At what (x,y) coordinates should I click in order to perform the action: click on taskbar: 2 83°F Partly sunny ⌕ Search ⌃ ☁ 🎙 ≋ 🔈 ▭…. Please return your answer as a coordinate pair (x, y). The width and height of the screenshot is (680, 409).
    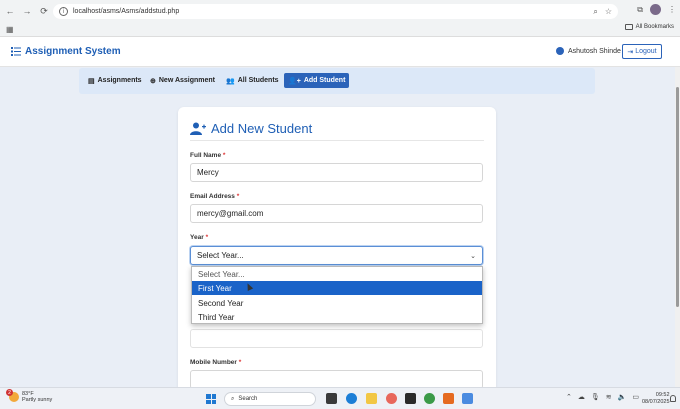
    Looking at the image, I should click on (340, 398).